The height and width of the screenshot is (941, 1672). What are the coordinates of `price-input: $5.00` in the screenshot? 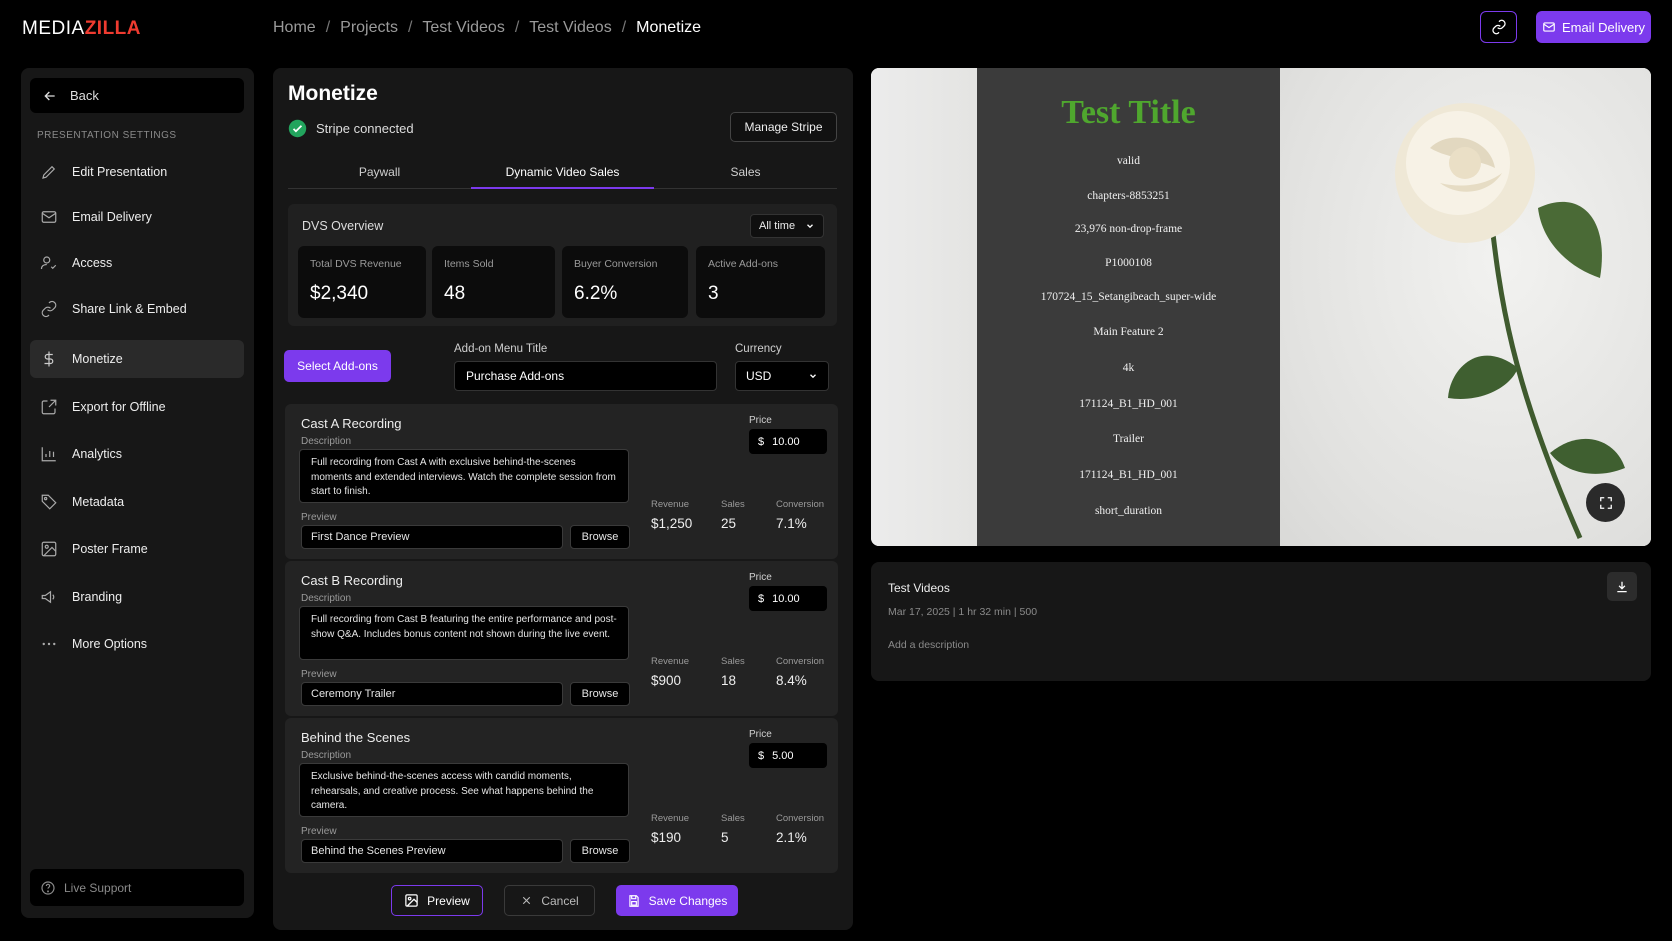 It's located at (788, 755).